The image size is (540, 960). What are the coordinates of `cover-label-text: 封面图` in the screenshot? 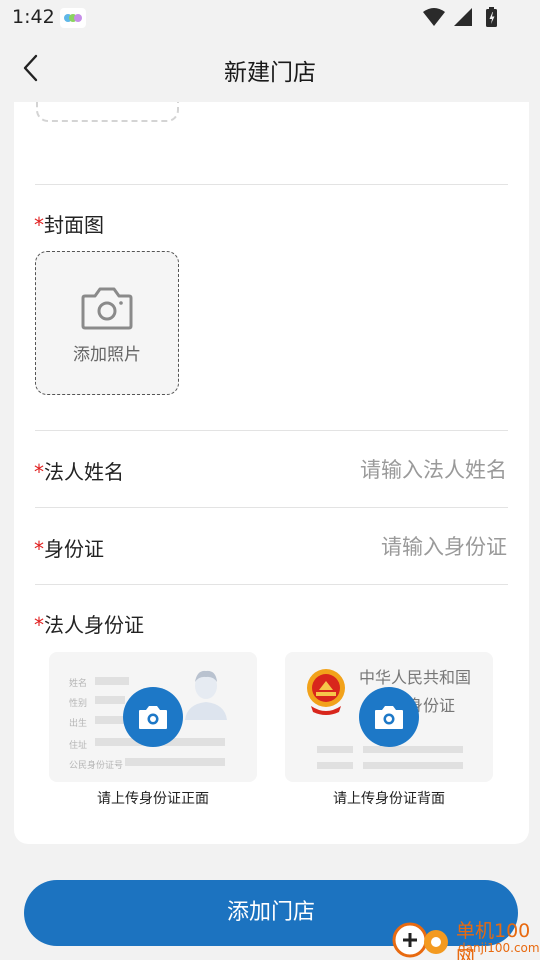 It's located at (74, 225).